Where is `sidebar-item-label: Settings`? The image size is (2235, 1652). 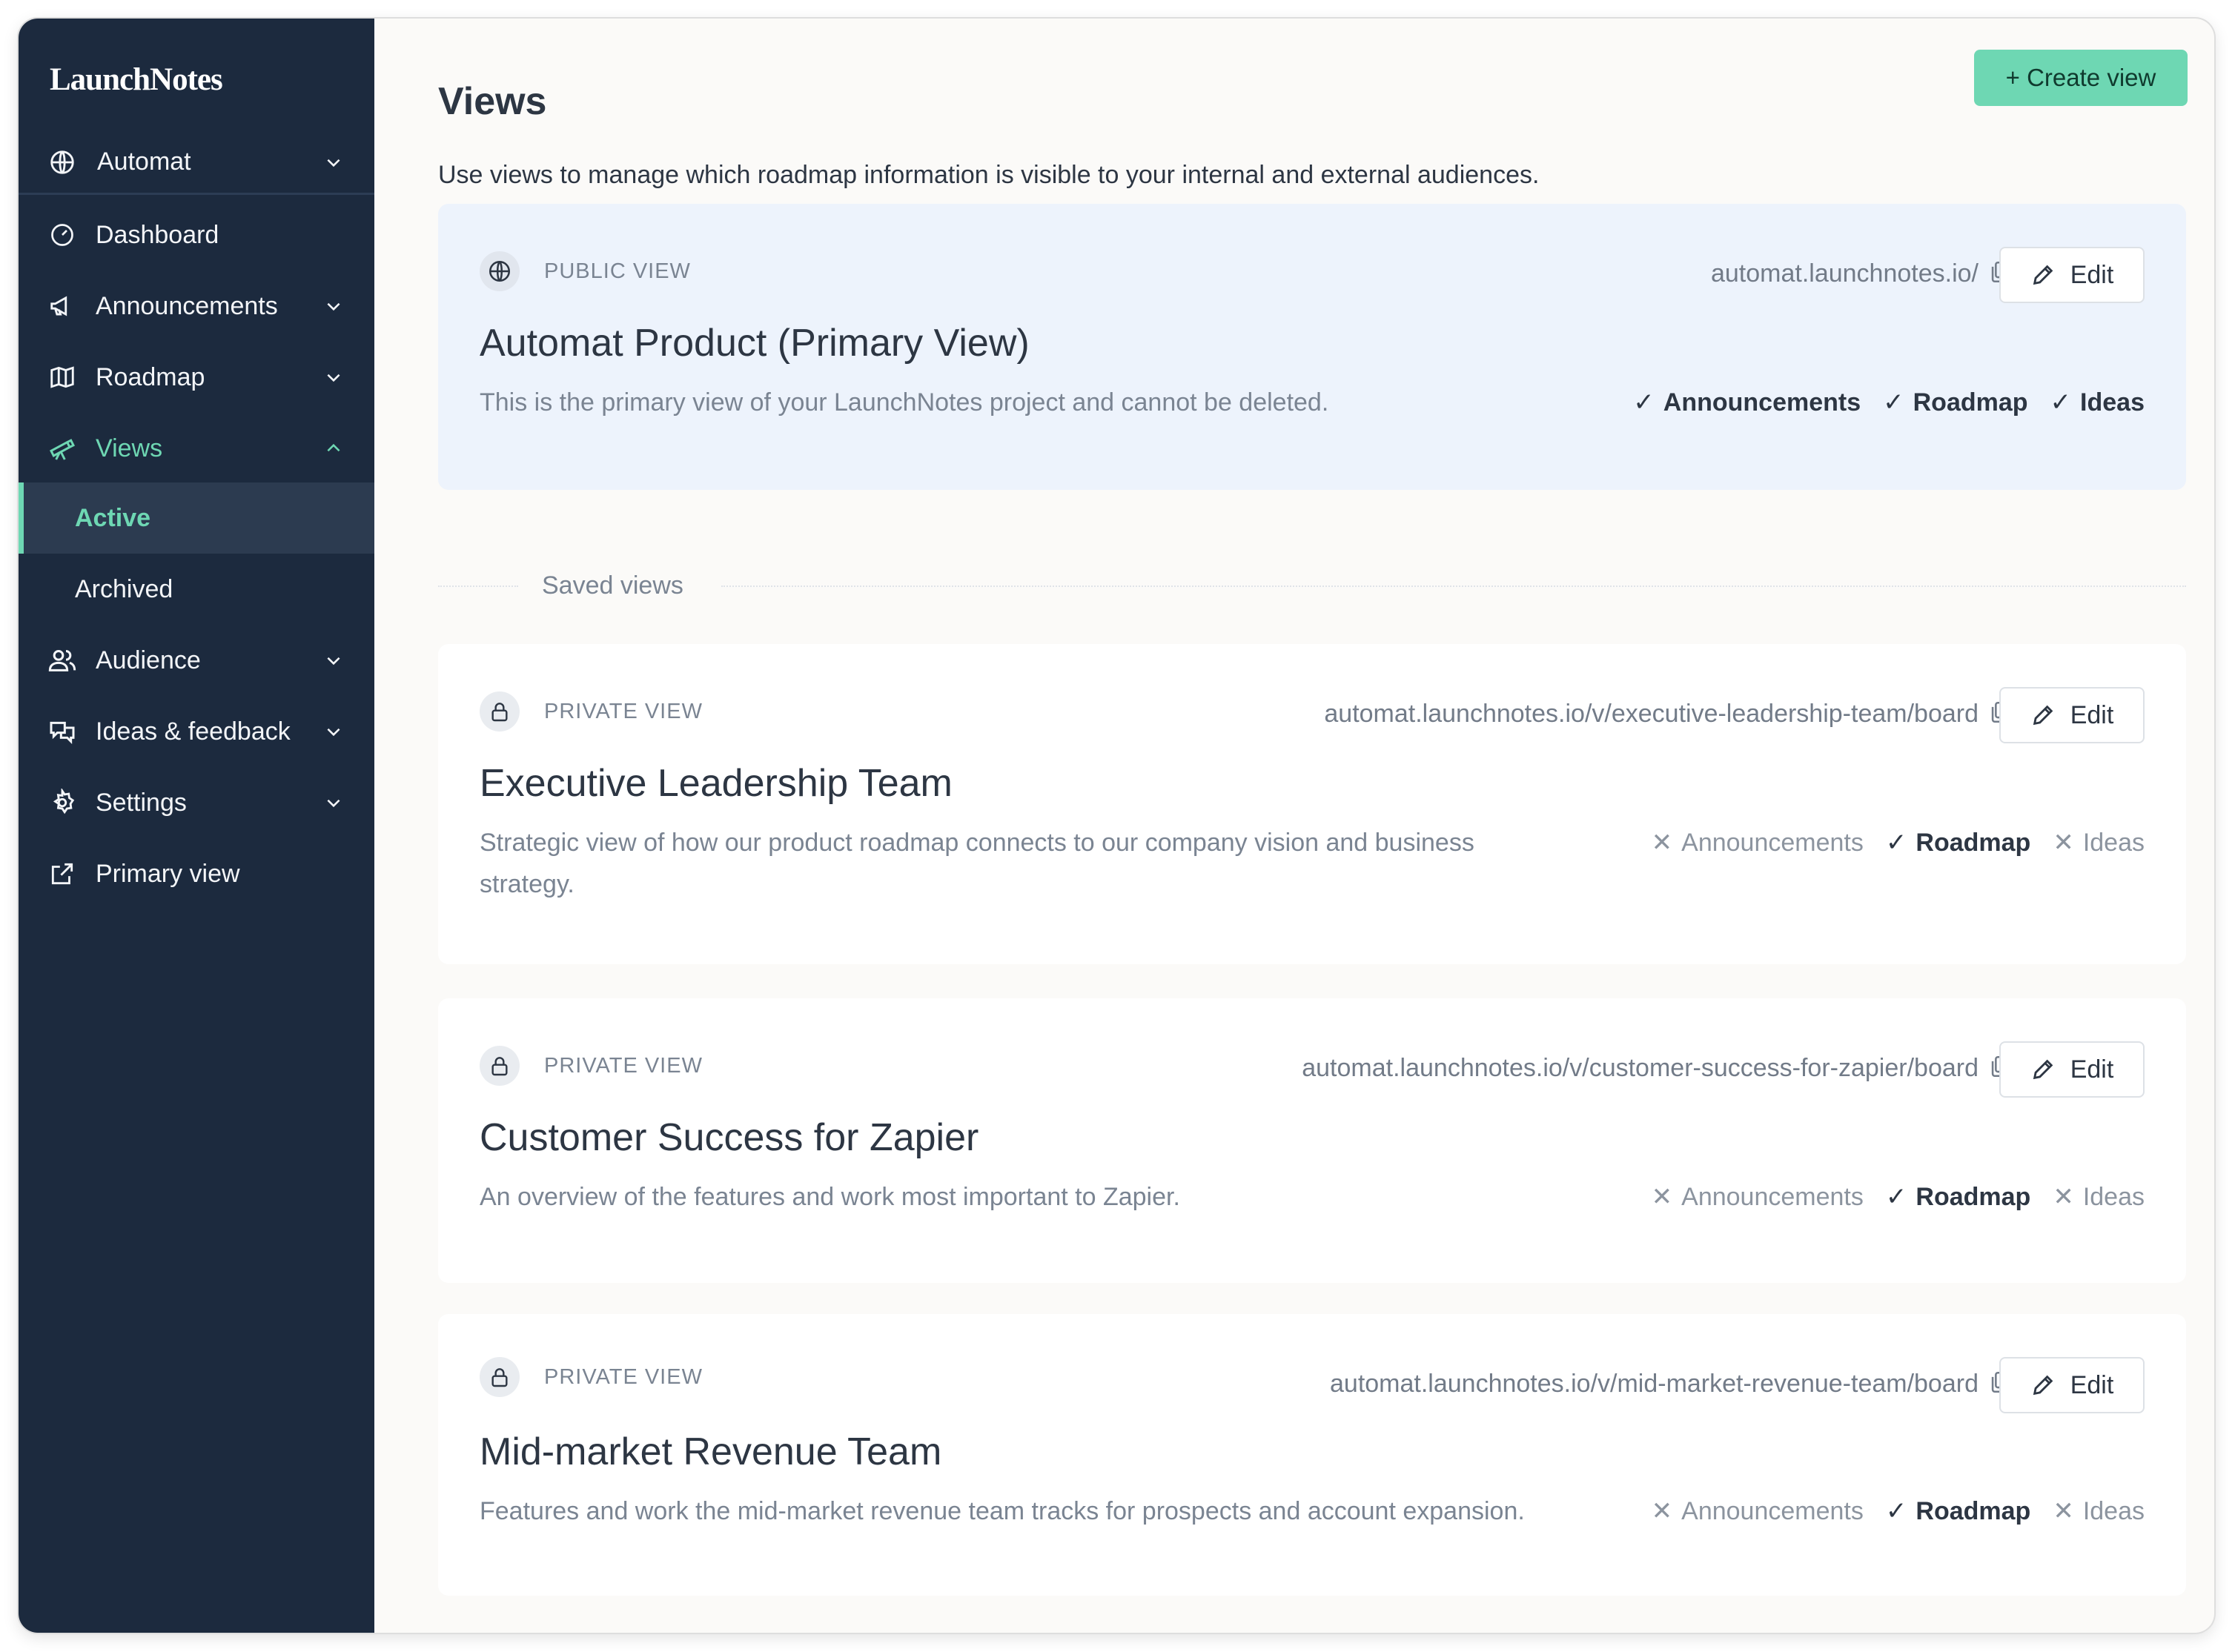
sidebar-item-label: Settings is located at coordinates (141, 802).